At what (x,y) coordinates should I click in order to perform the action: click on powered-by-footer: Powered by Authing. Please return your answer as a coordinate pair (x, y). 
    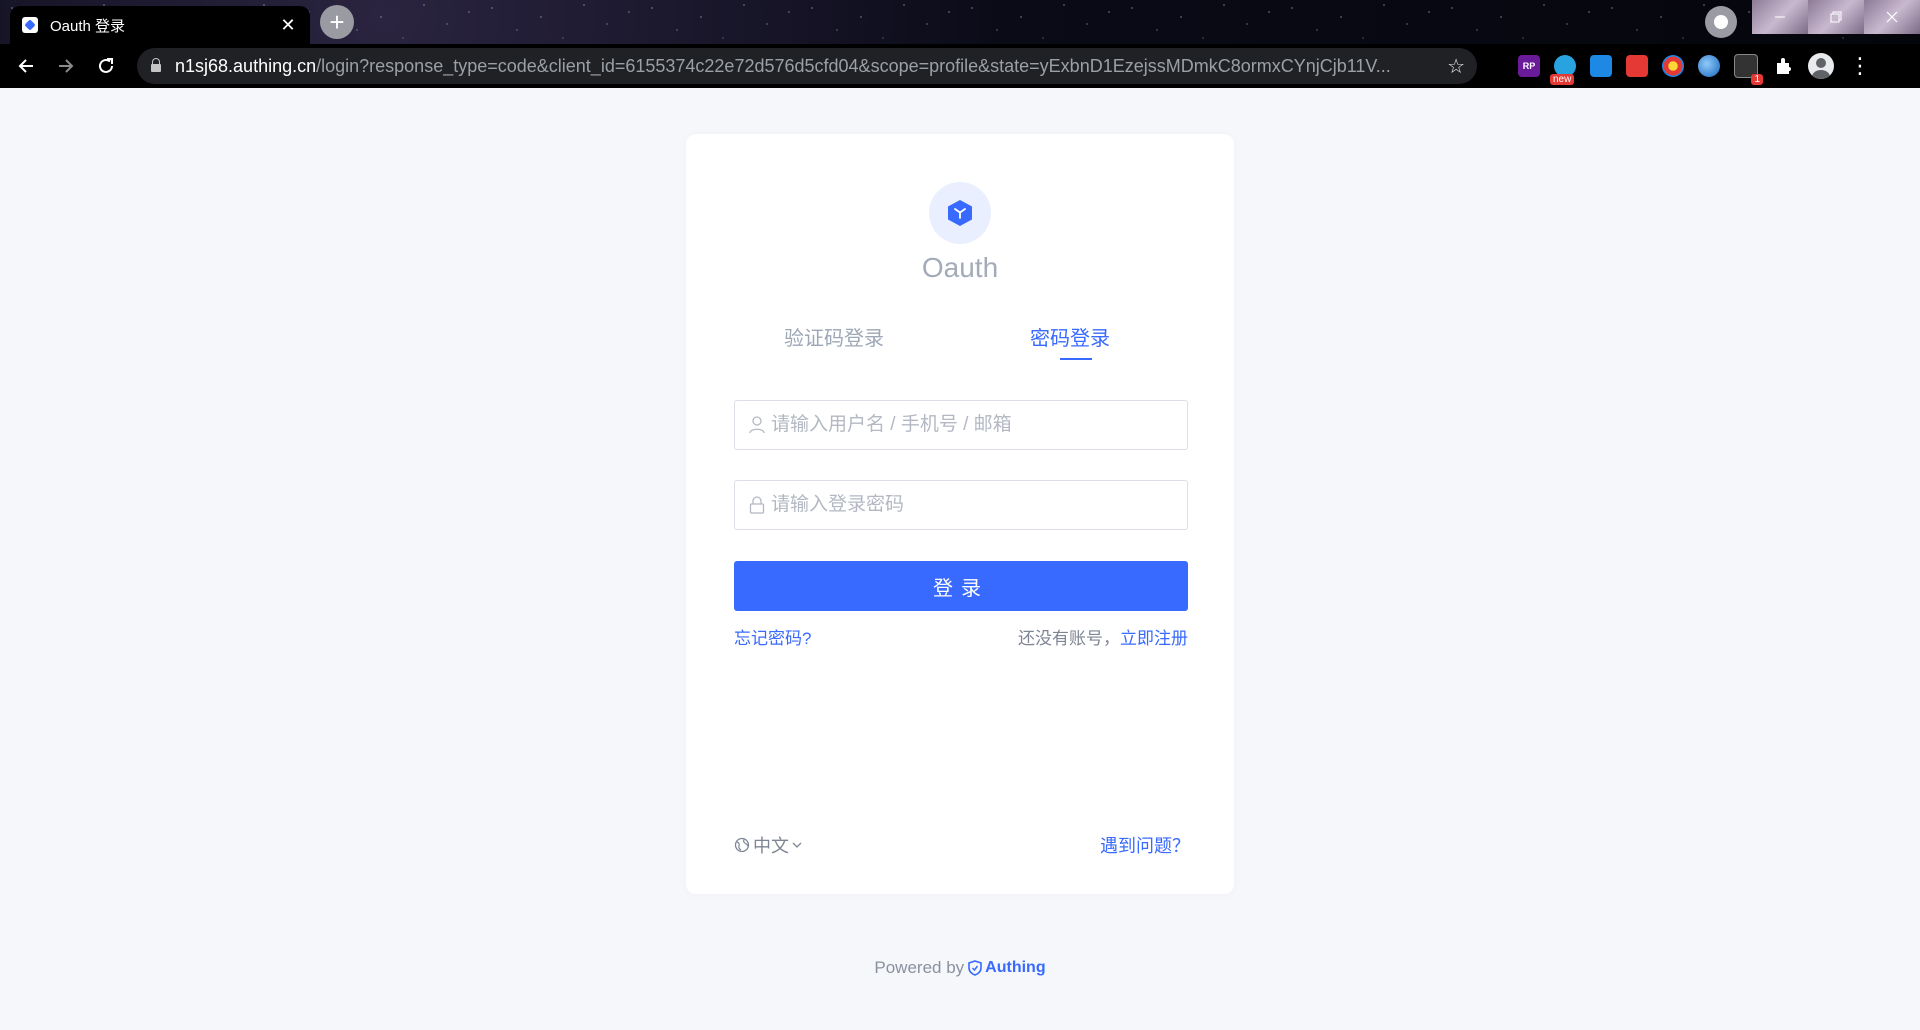
    Looking at the image, I should click on (960, 968).